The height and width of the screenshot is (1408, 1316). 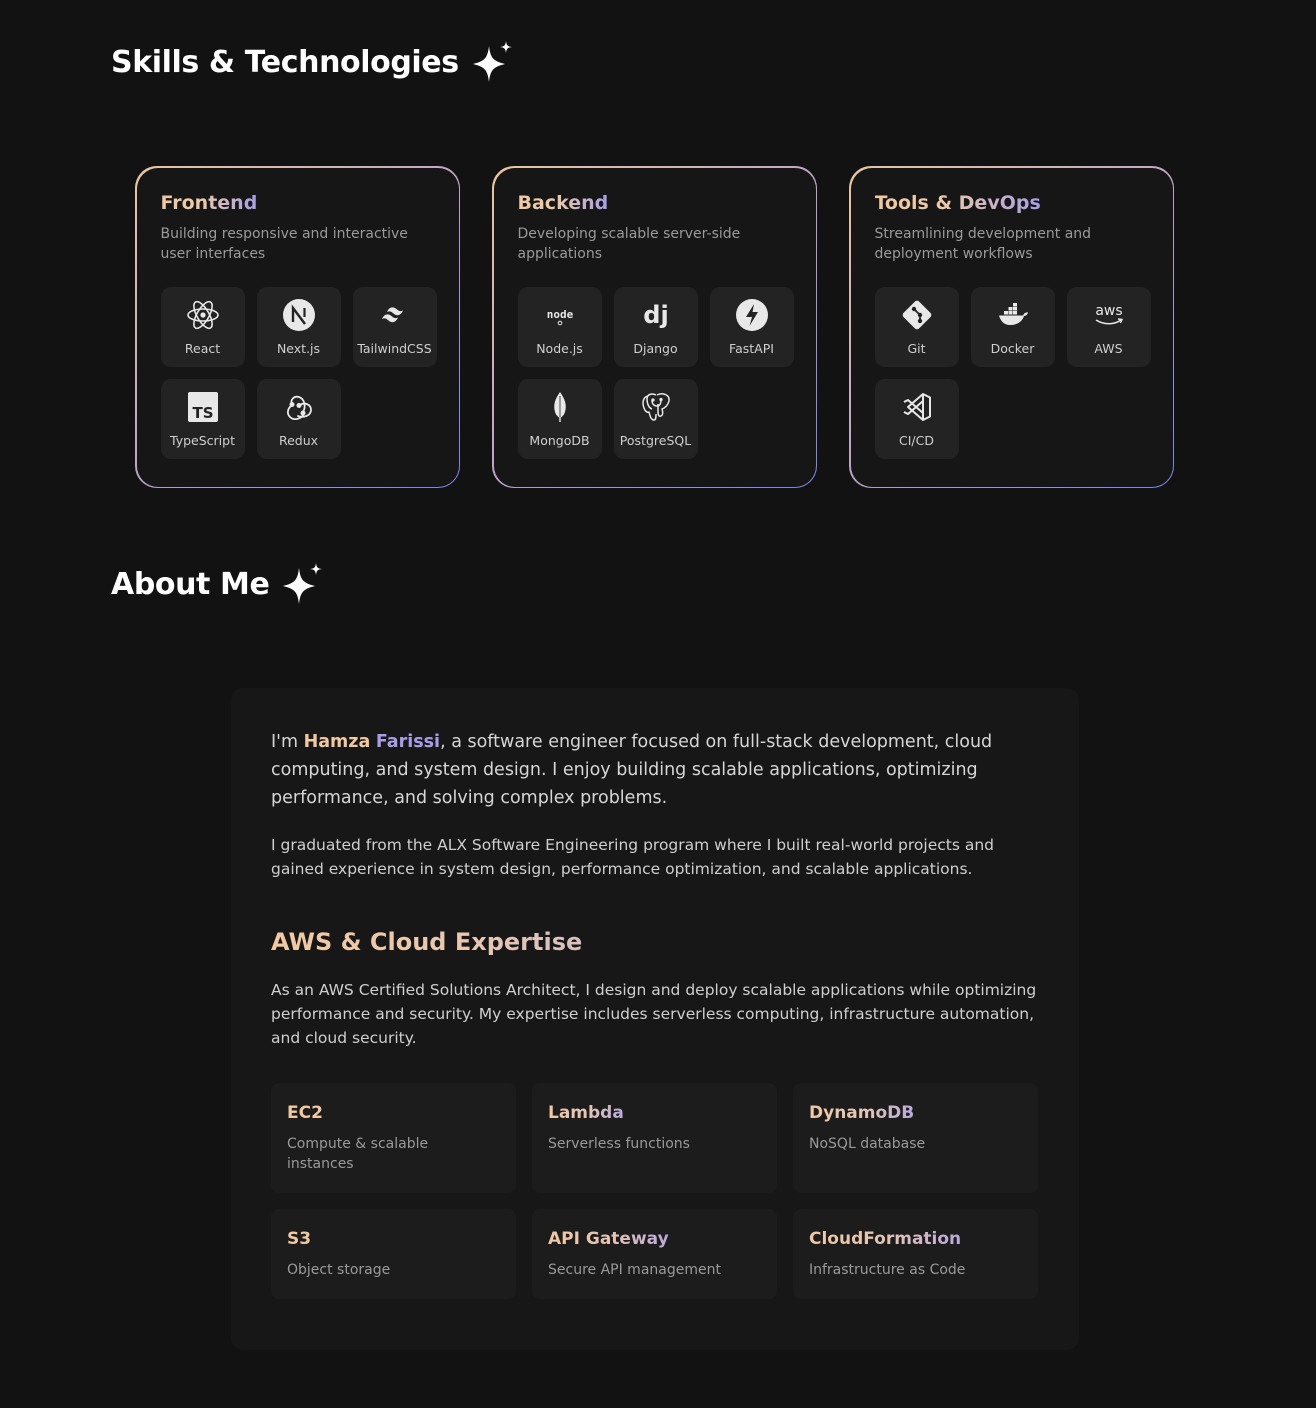 I want to click on cicd-icon, so click(x=917, y=407).